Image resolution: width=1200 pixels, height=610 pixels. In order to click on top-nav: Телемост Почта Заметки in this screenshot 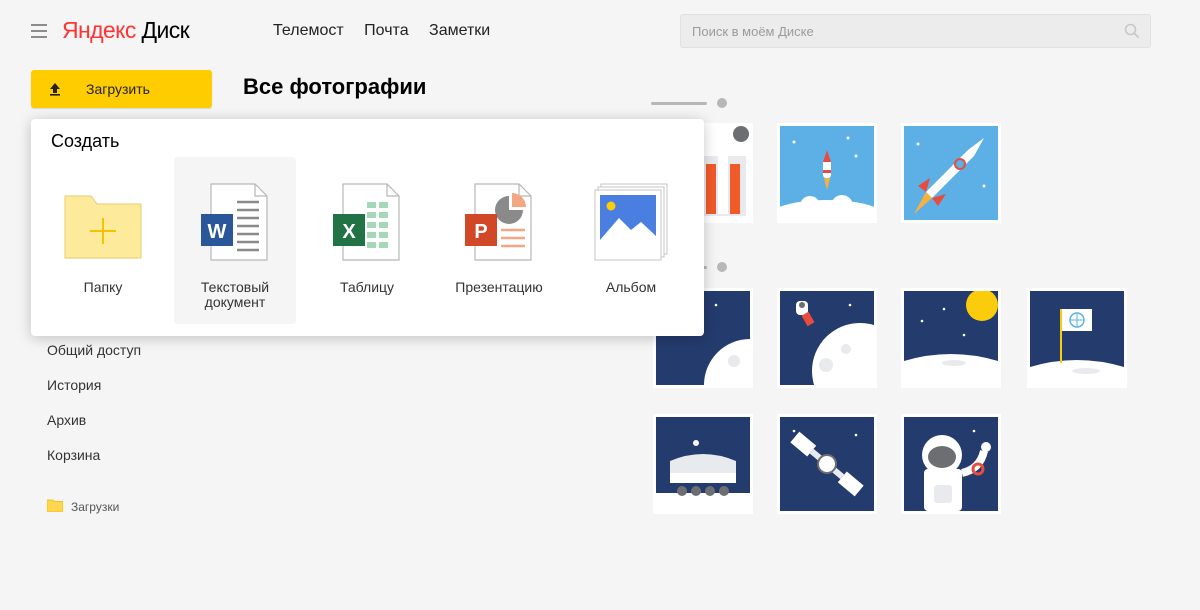, I will do `click(389, 31)`.